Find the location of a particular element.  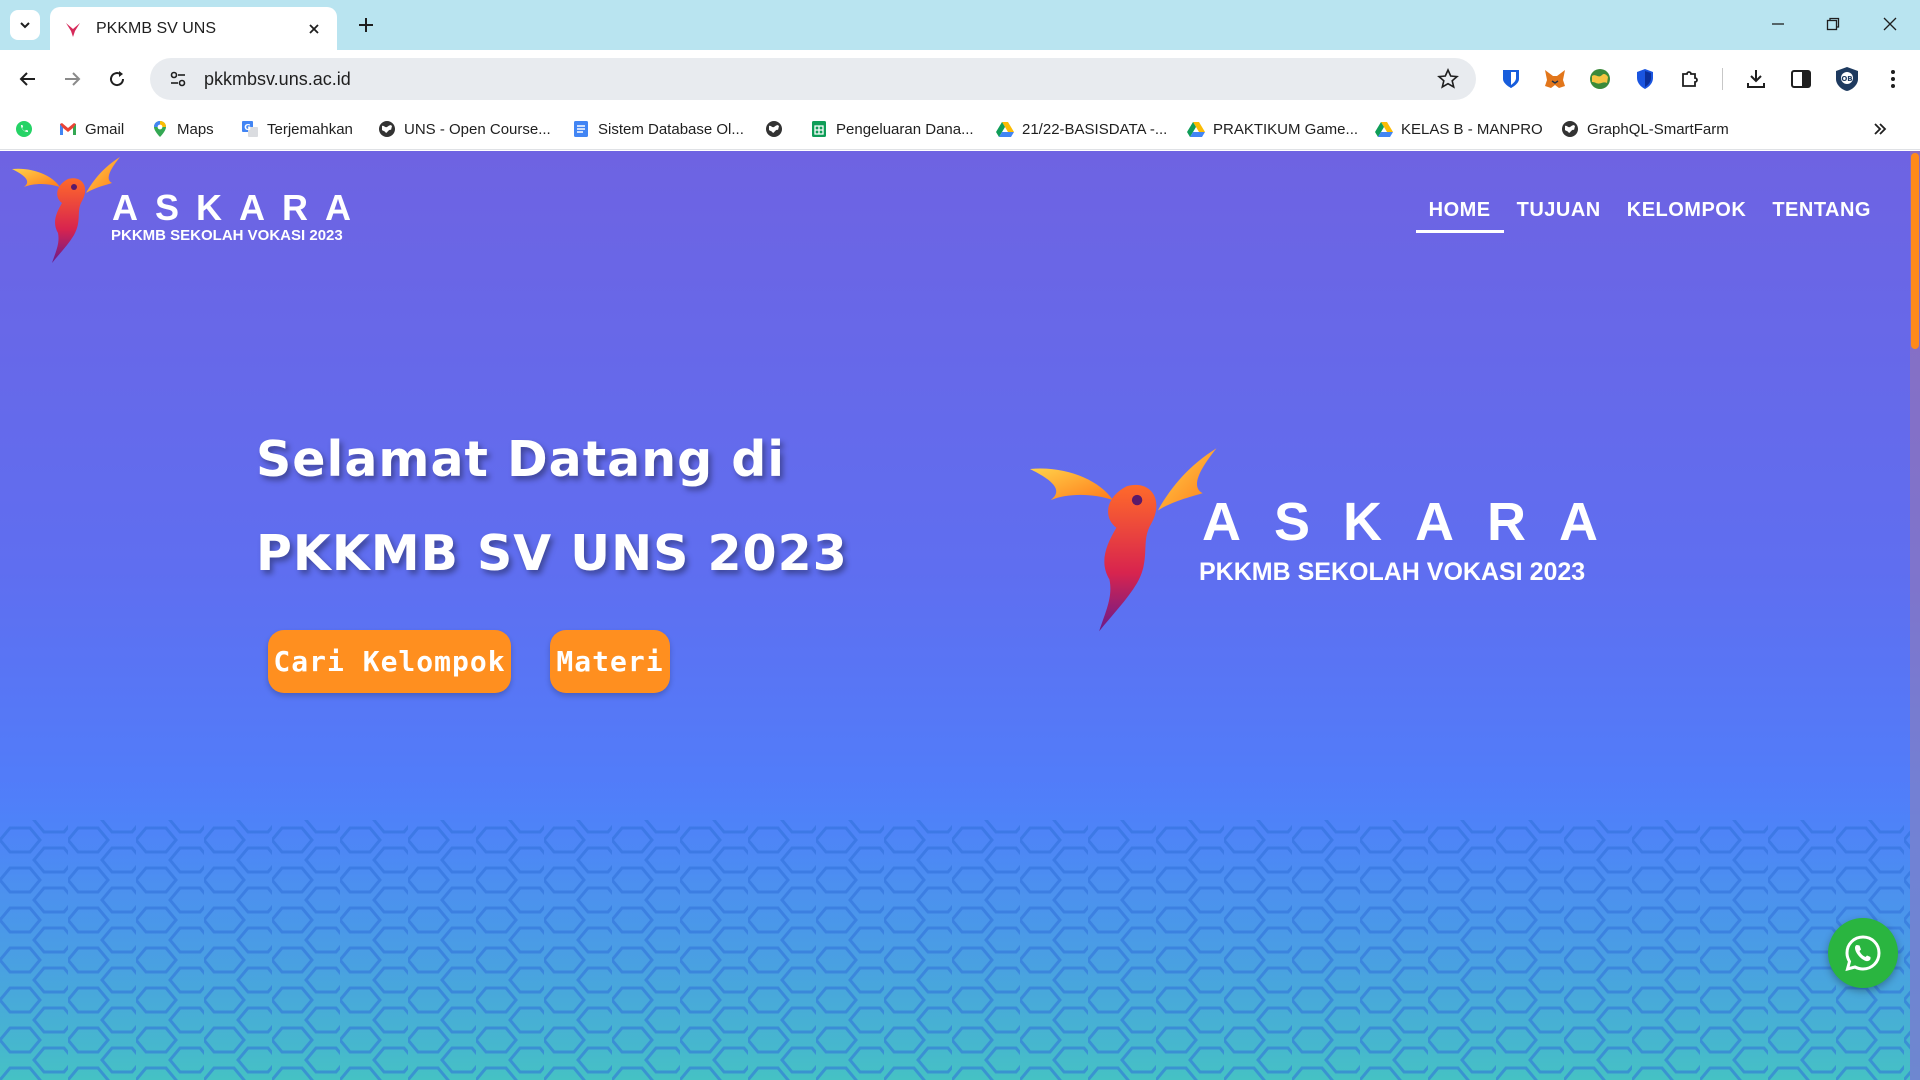

bookmark-gmail: Gmail is located at coordinates (91, 129).